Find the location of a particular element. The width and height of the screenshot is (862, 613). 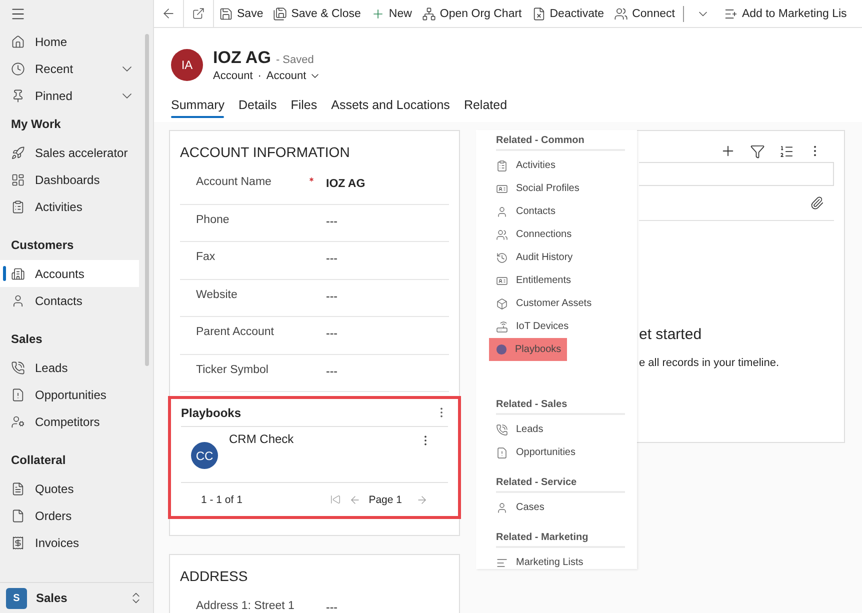

id-card-icon is located at coordinates (502, 188).